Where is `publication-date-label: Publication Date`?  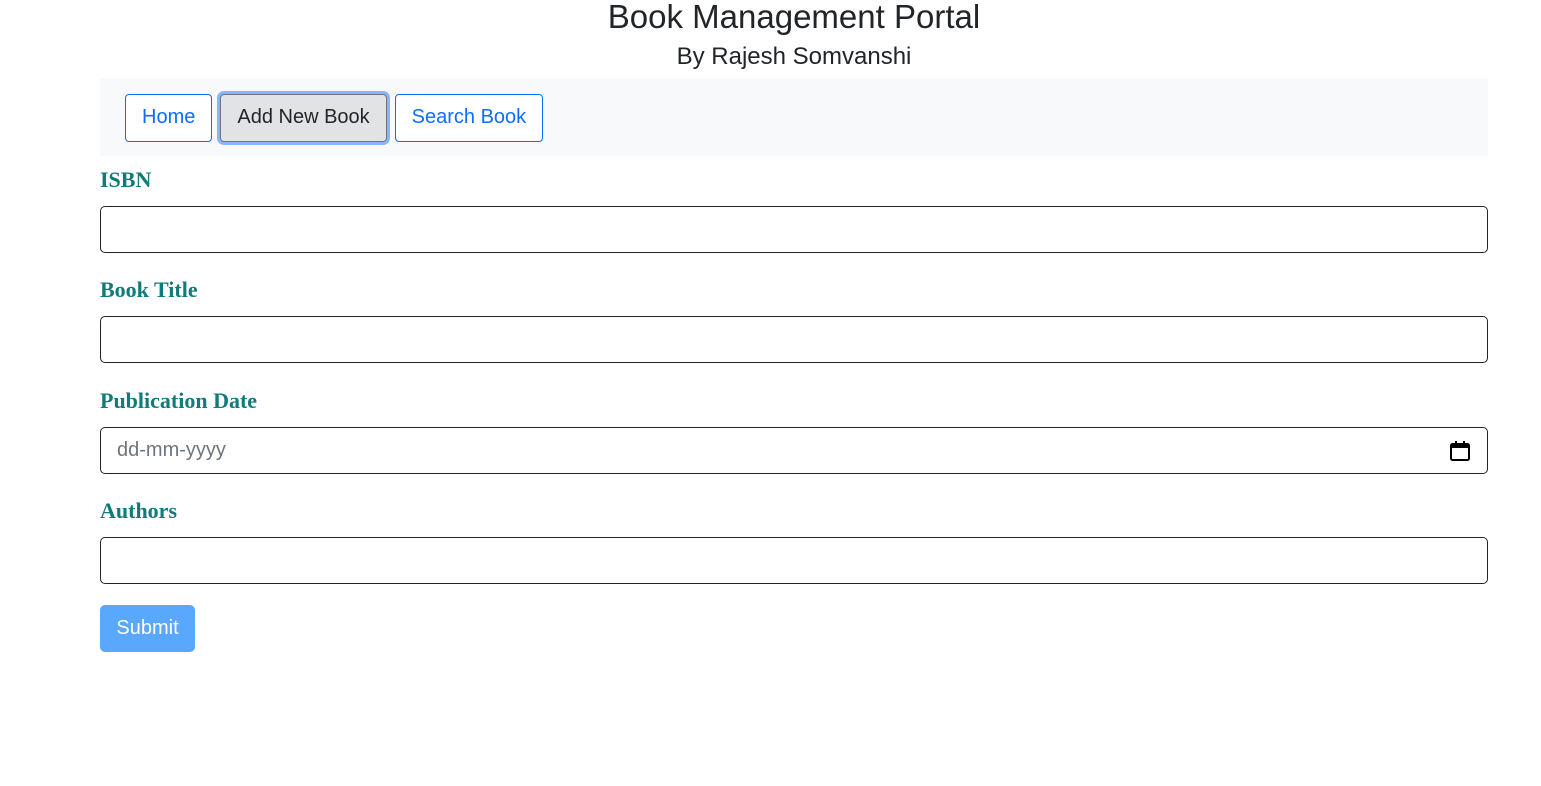
publication-date-label: Publication Date is located at coordinates (179, 400).